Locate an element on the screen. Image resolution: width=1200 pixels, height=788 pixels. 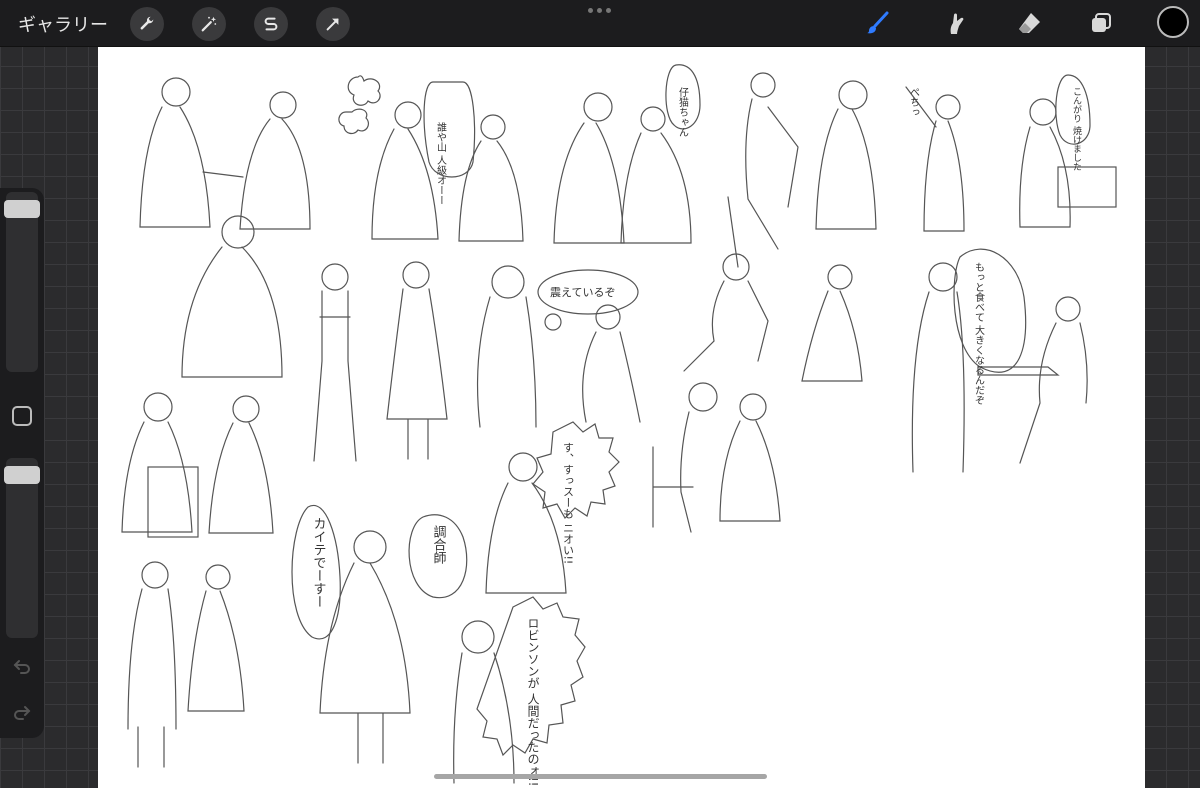
selection-button is located at coordinates (271, 24).